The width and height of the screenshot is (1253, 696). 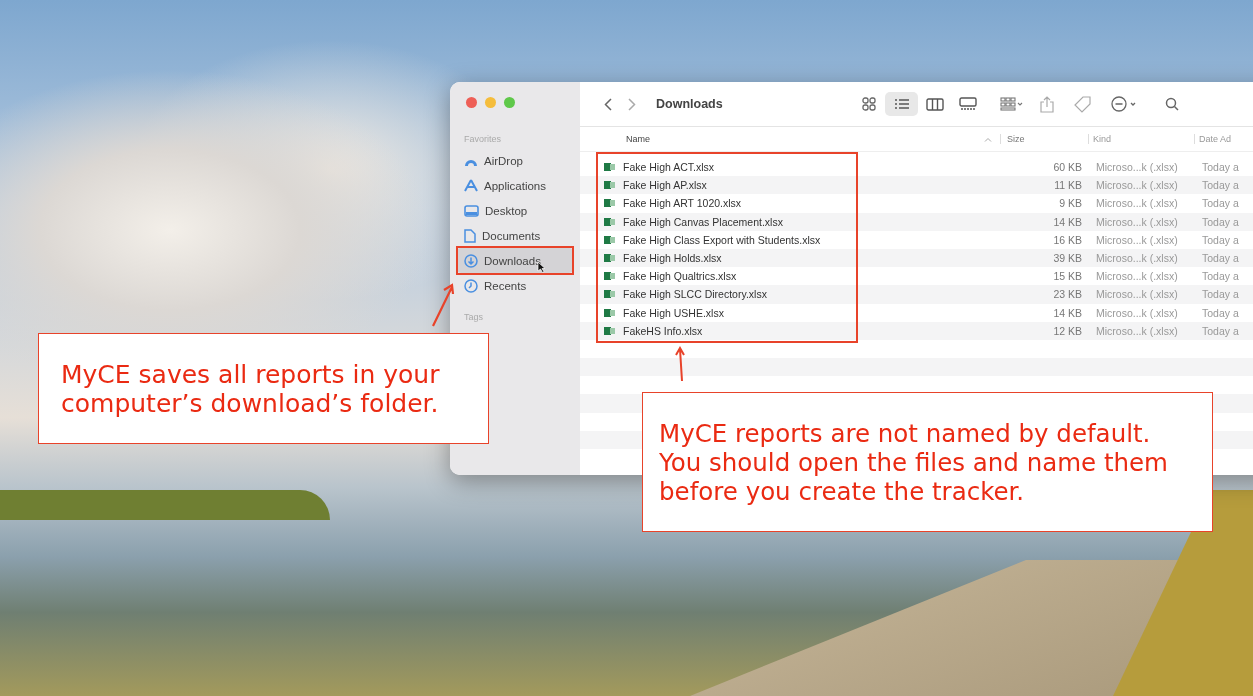 What do you see at coordinates (722, 239) in the screenshot?
I see `file-name: Fake High Class Export with Students.xlsx` at bounding box center [722, 239].